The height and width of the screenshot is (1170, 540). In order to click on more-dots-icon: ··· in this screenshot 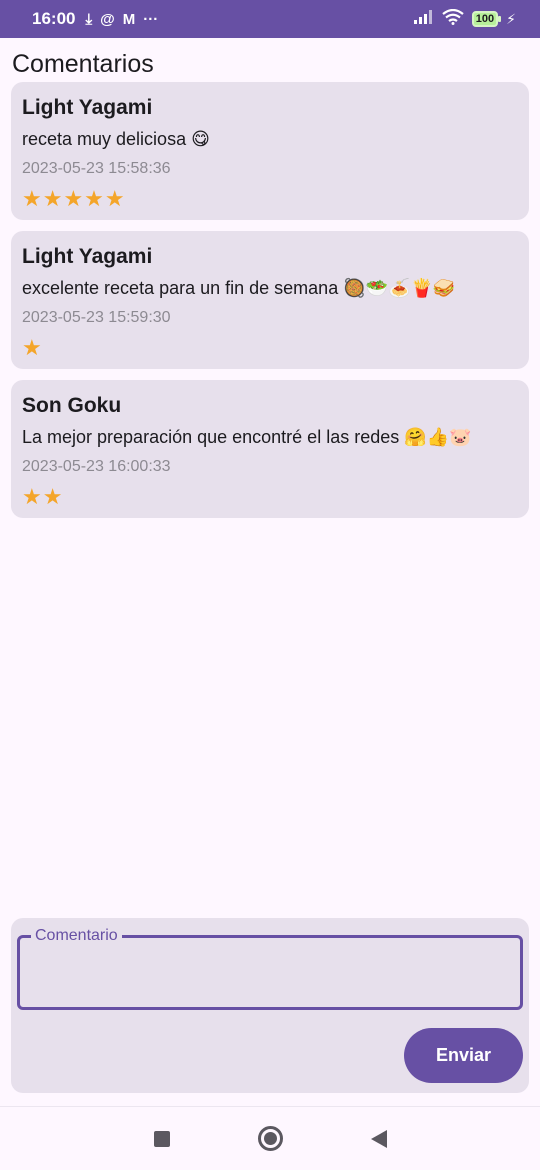, I will do `click(151, 19)`.